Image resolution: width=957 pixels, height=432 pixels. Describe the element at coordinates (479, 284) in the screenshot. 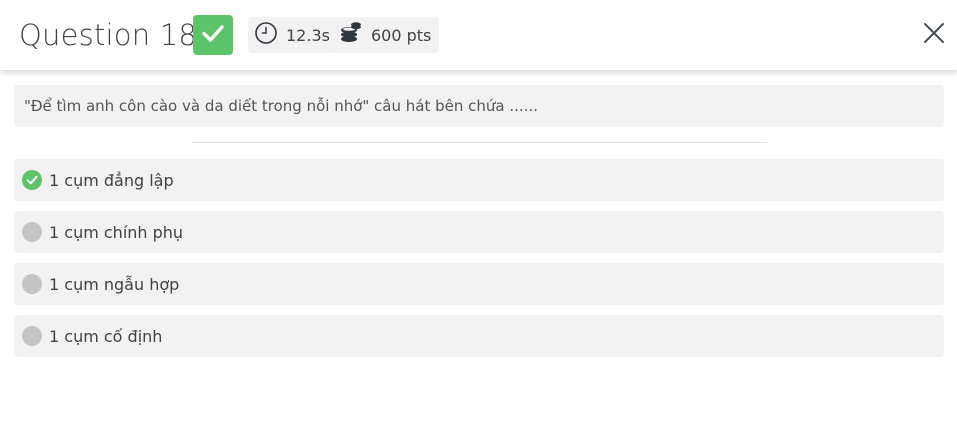

I see `answer-option-3: 1 cụm ngẫu hợp` at that location.